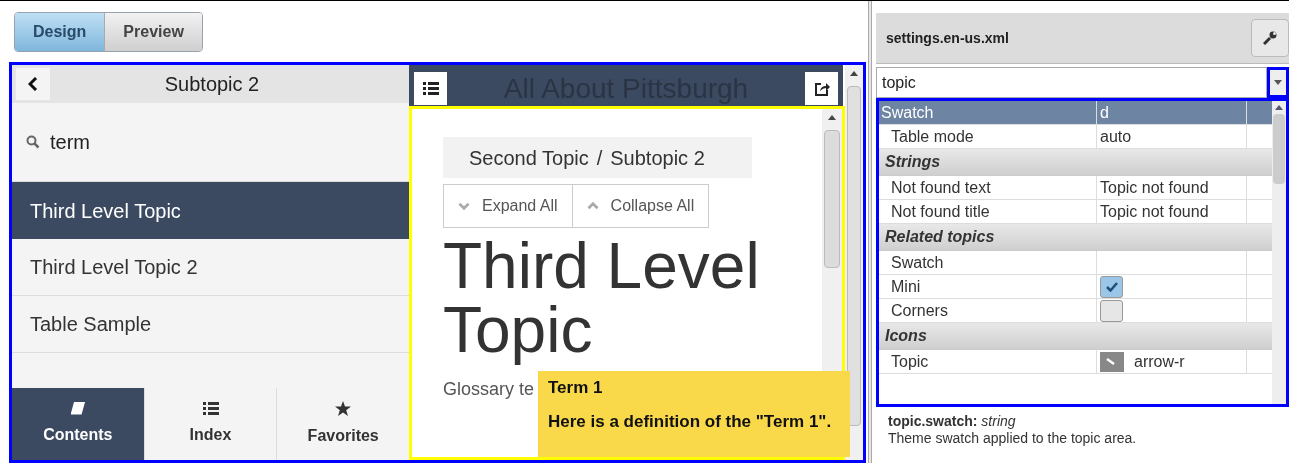 This screenshot has width=1289, height=463. What do you see at coordinates (343, 408) in the screenshot?
I see `star-icon` at bounding box center [343, 408].